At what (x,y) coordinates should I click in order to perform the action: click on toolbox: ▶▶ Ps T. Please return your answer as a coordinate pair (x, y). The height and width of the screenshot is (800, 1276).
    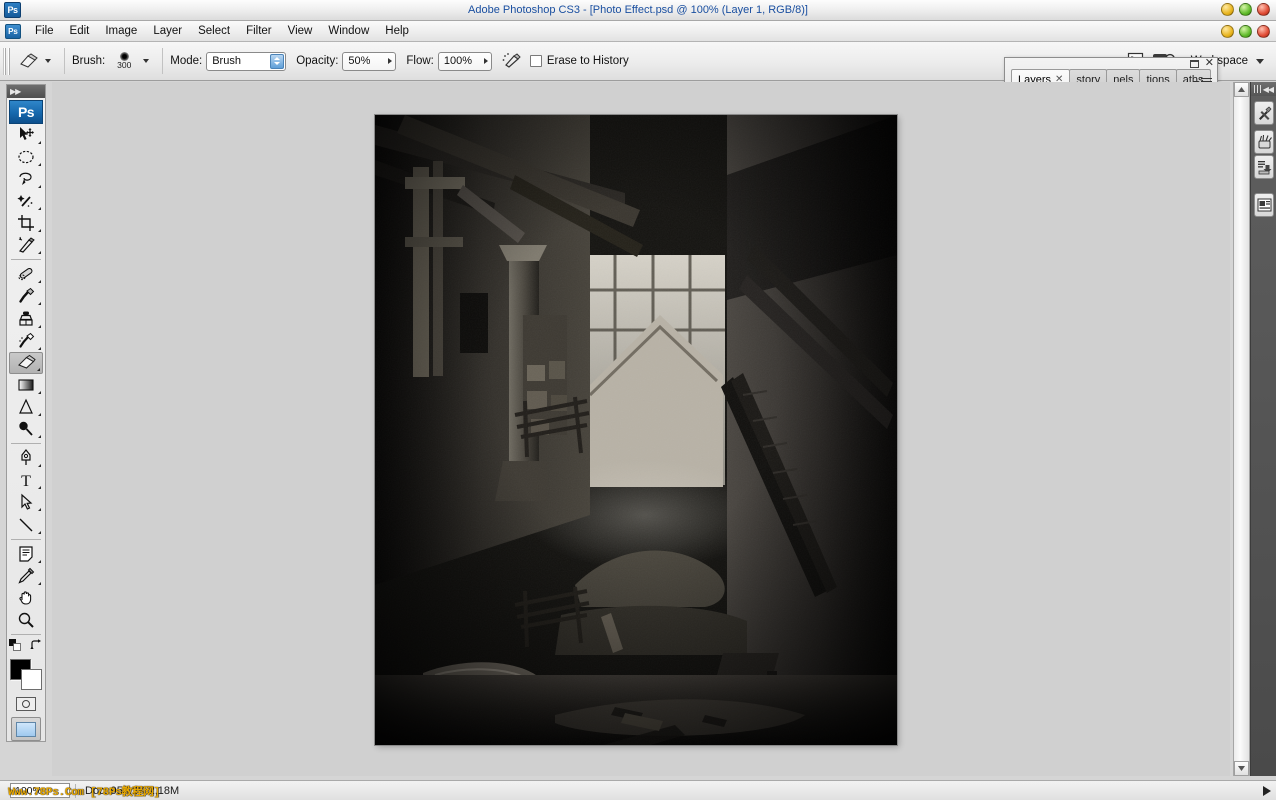
    Looking at the image, I should click on (26, 413).